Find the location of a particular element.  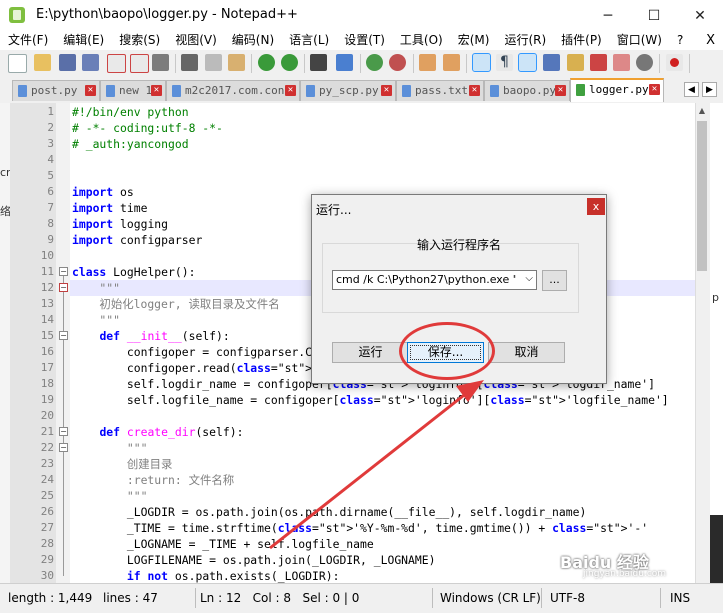

baidu-watermark-url: jingyan.baidu.com is located at coordinates (625, 574).